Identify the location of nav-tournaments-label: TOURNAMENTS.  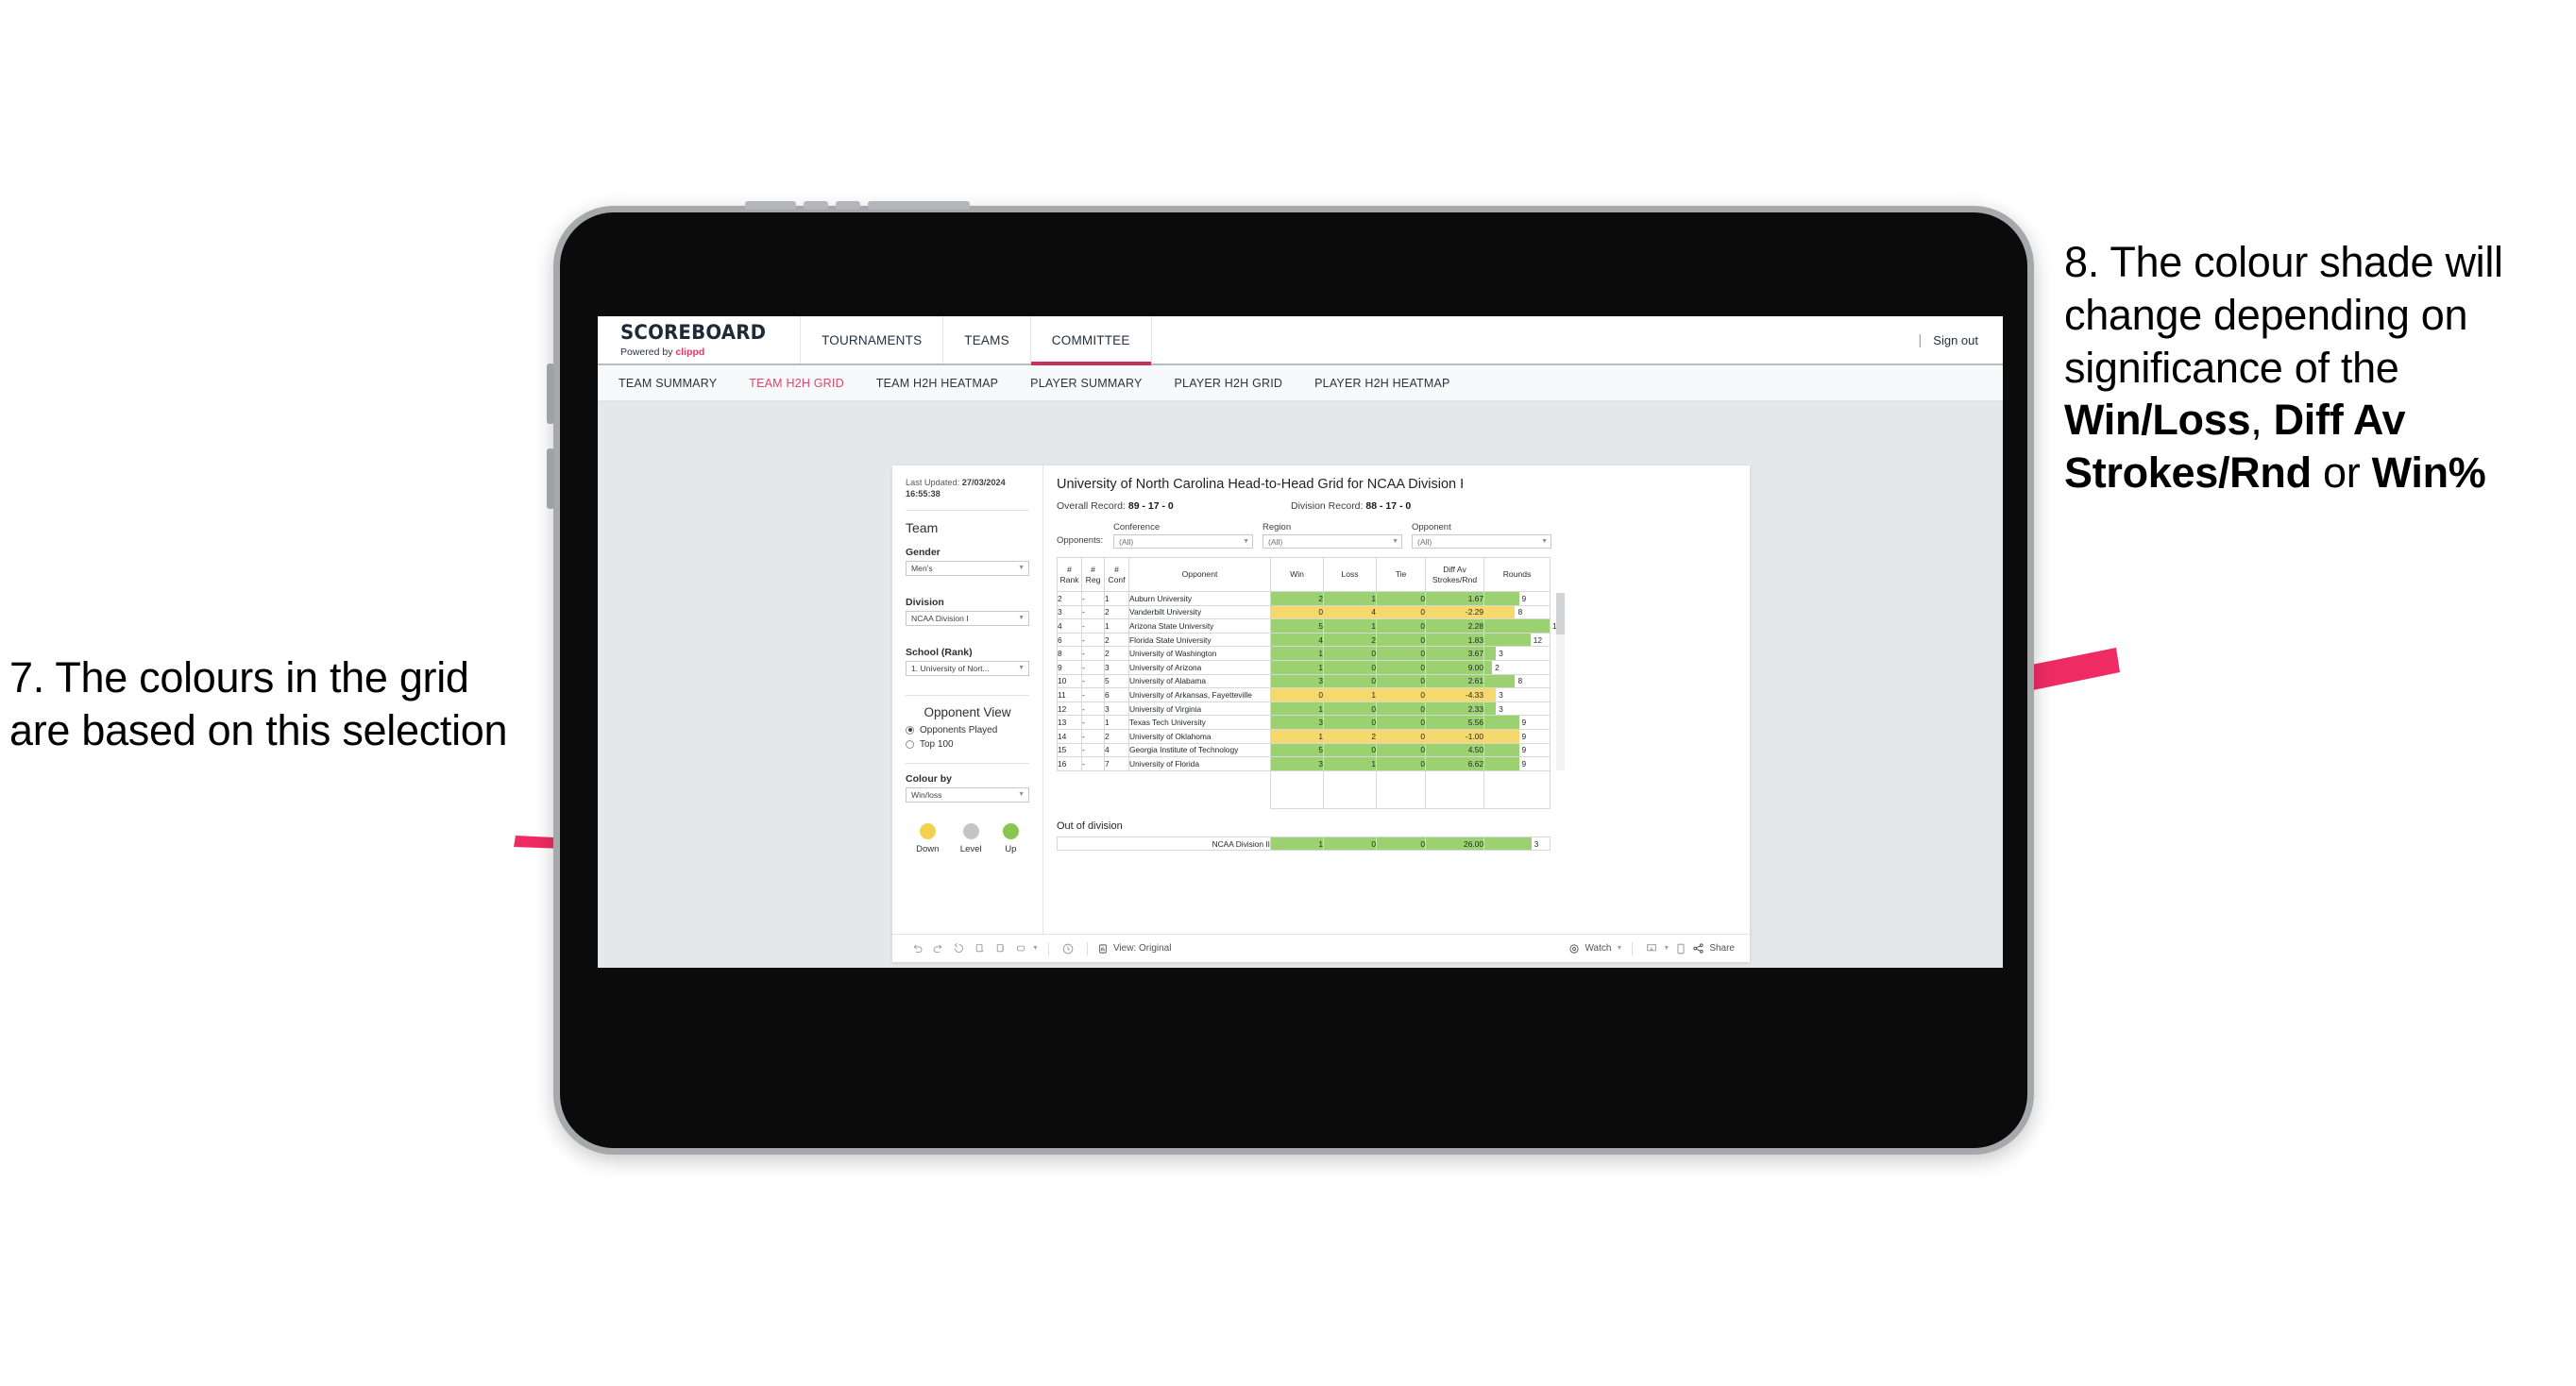
(872, 339).